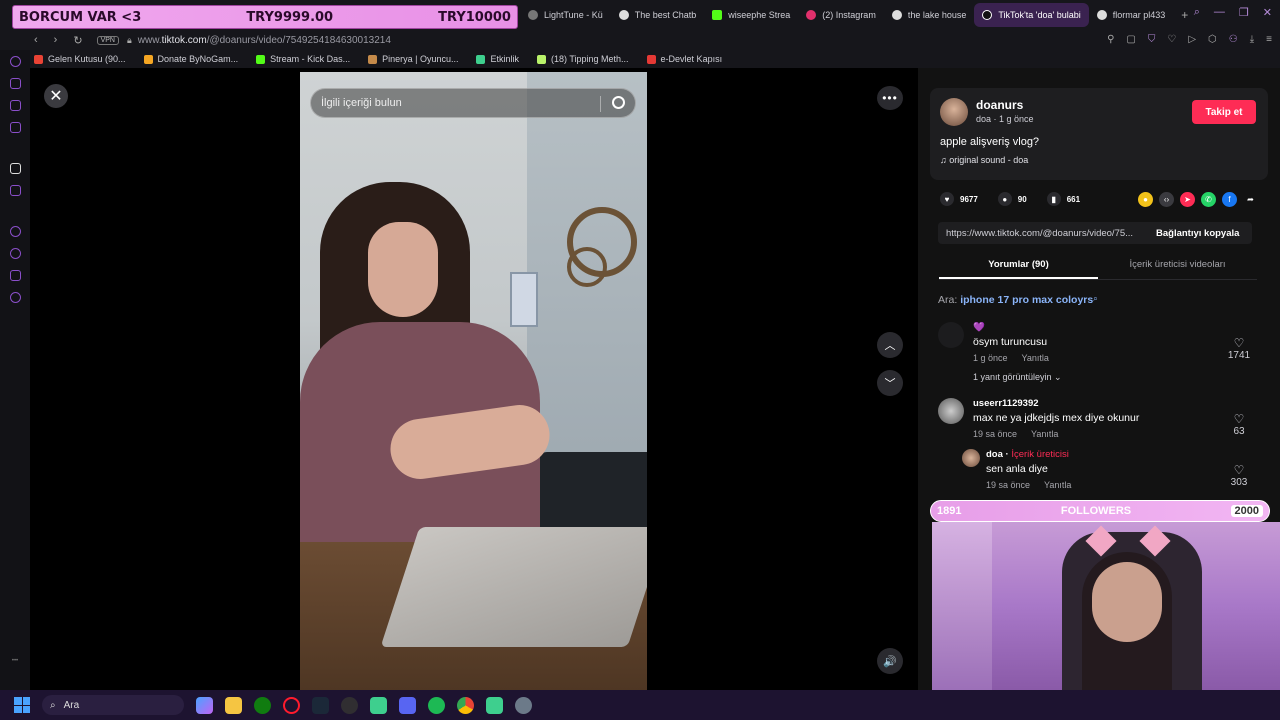 The height and width of the screenshot is (720, 1280). What do you see at coordinates (1018, 300) in the screenshot?
I see `search-suggestion: Ara: iphone 17 pro max coloyrs⌕` at bounding box center [1018, 300].